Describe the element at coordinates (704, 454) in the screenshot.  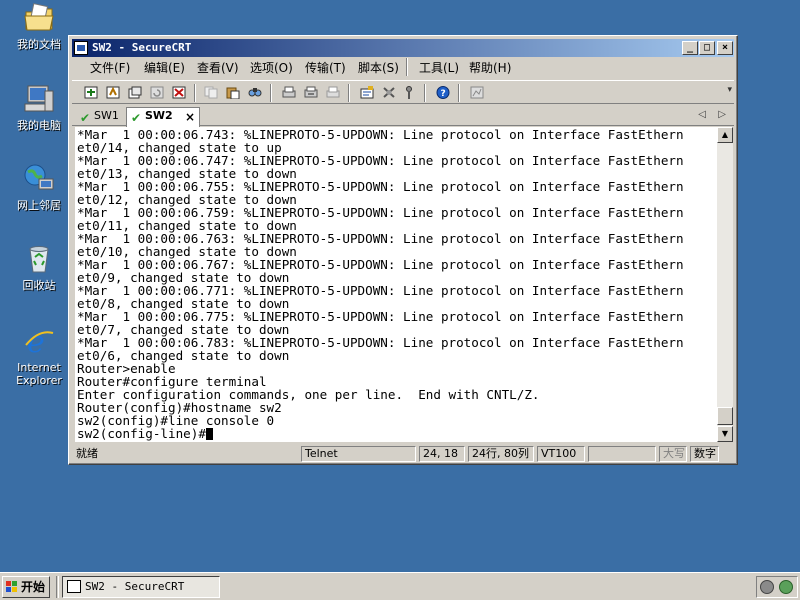
I see `status-num-lock: 数字` at that location.